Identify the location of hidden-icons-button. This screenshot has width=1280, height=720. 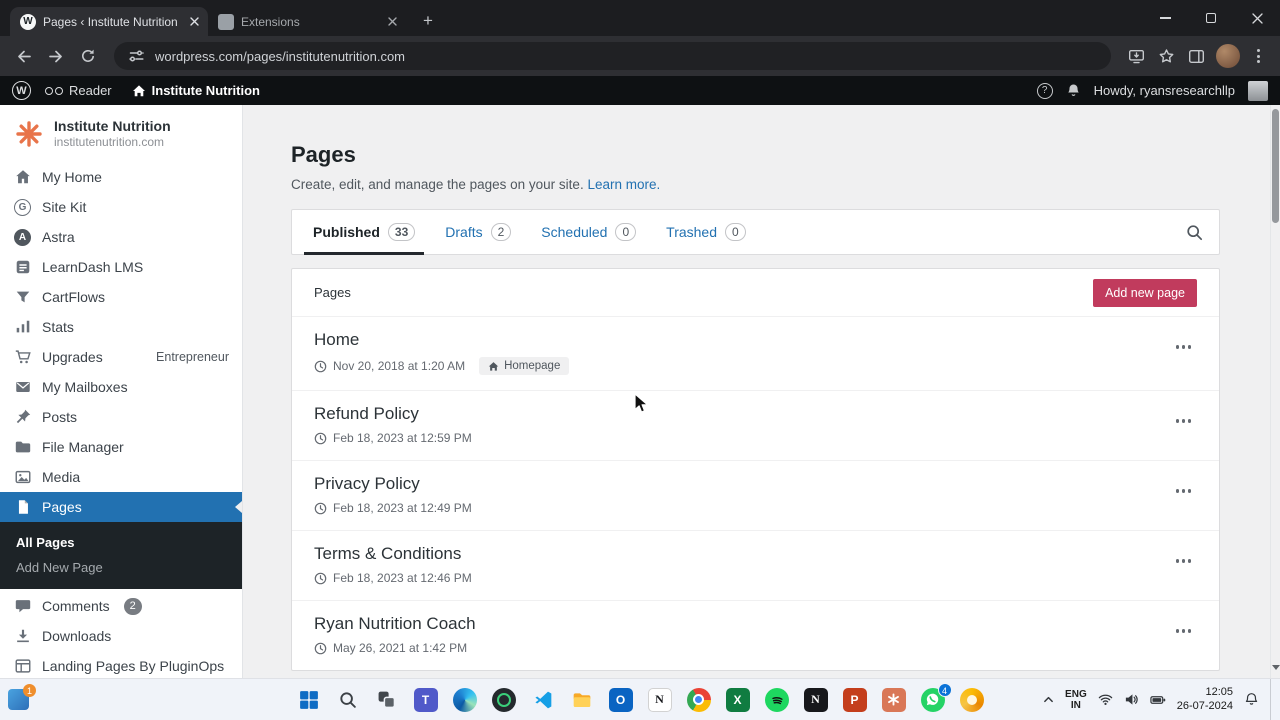
(1048, 699).